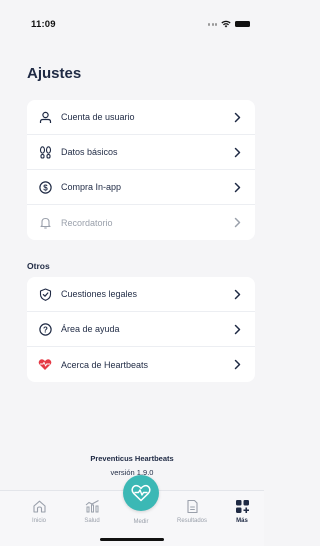  I want to click on settings-item-datos-basicos: Datos básicos, so click(141, 152).